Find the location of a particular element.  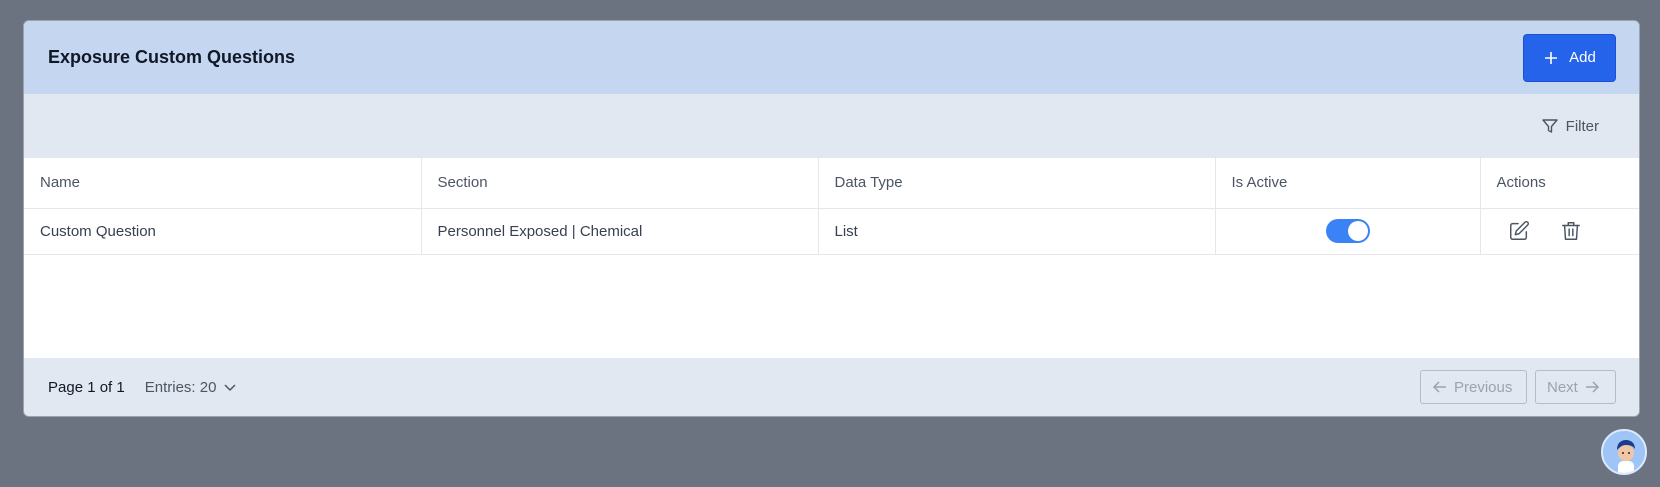

previous-label: Previous is located at coordinates (1483, 387).